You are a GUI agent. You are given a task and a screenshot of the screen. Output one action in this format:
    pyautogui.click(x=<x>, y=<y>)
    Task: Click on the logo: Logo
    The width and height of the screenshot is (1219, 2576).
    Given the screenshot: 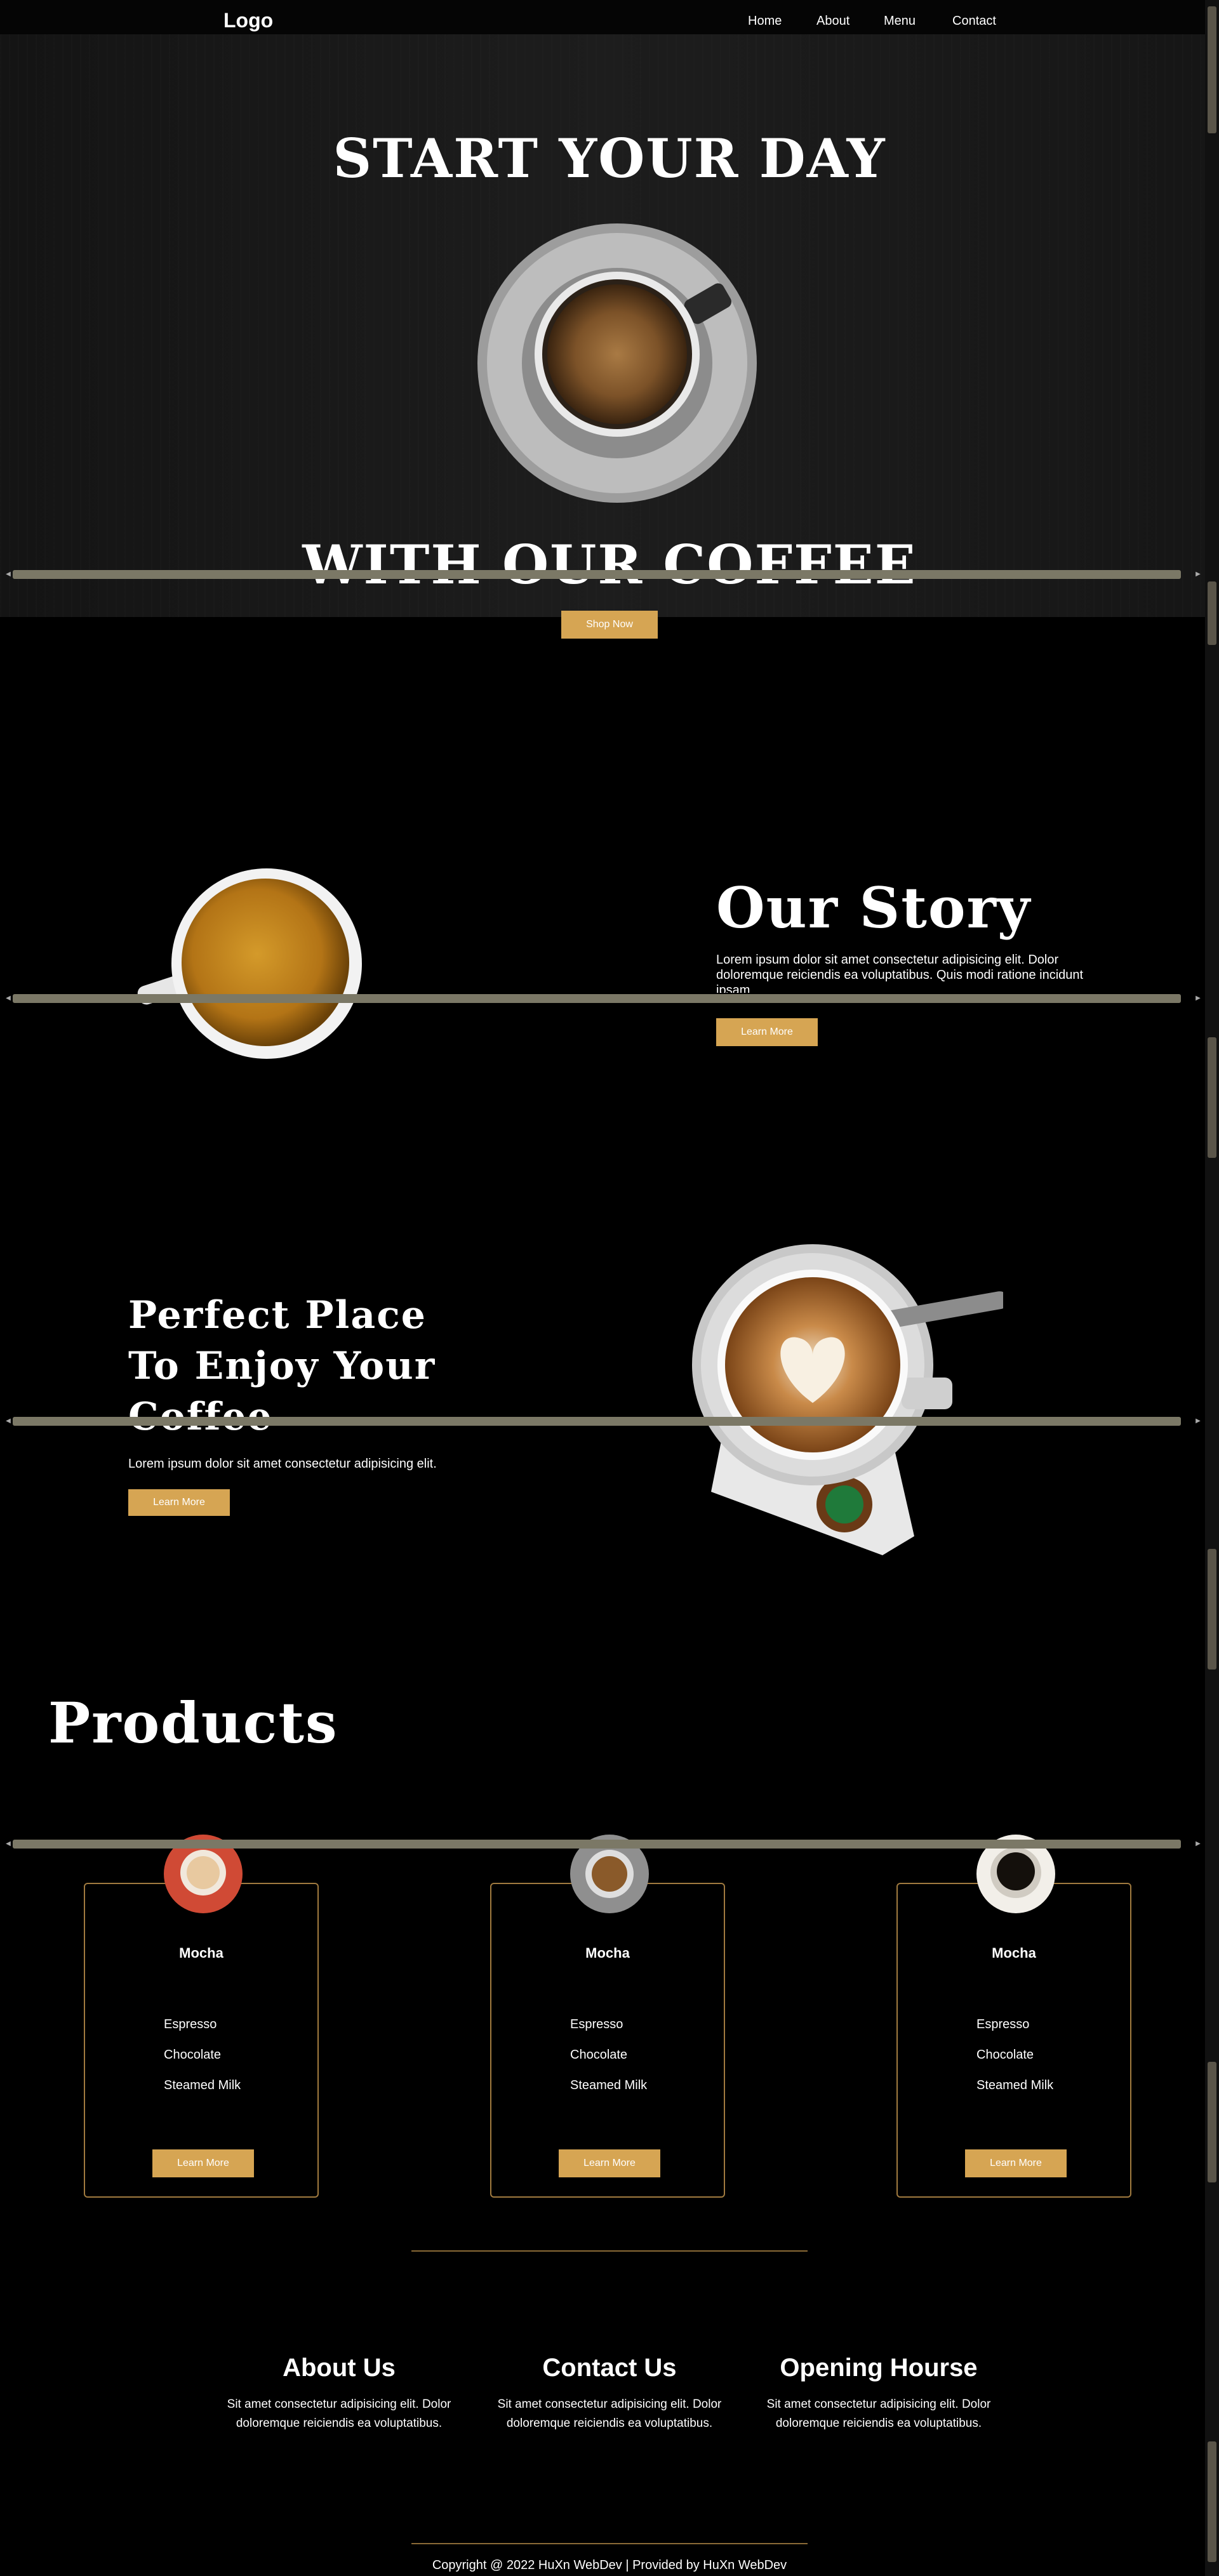 What is the action you would take?
    pyautogui.click(x=248, y=20)
    